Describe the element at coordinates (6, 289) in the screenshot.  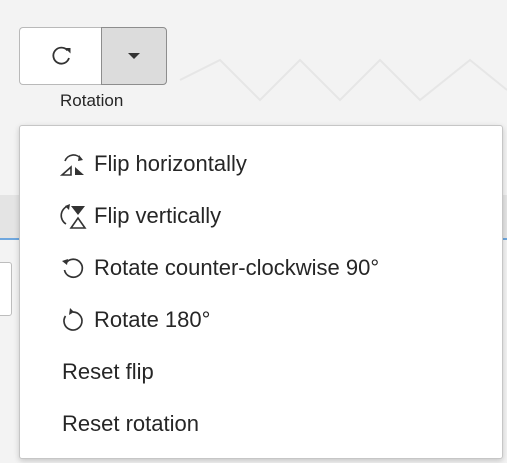
I see `background-panel-edge` at that location.